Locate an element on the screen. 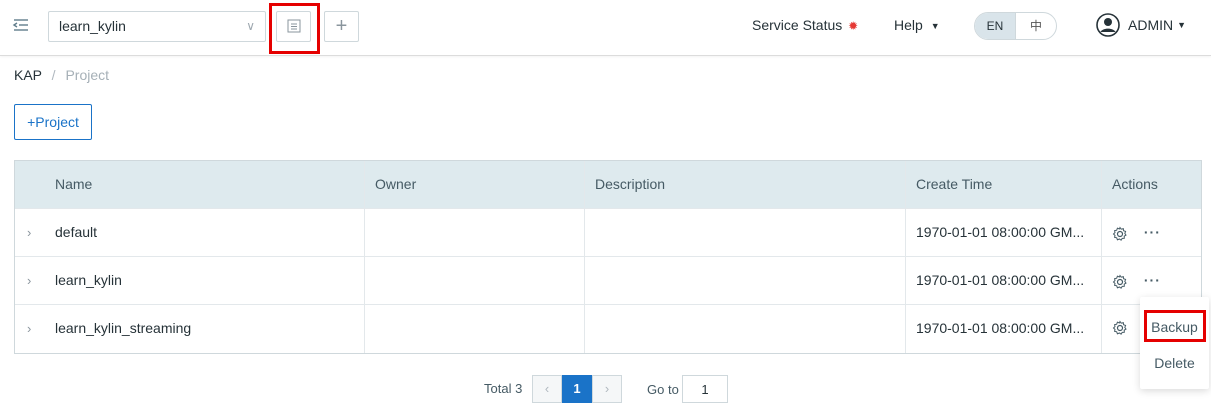  chevron-left-icon: ‹ is located at coordinates (547, 388).